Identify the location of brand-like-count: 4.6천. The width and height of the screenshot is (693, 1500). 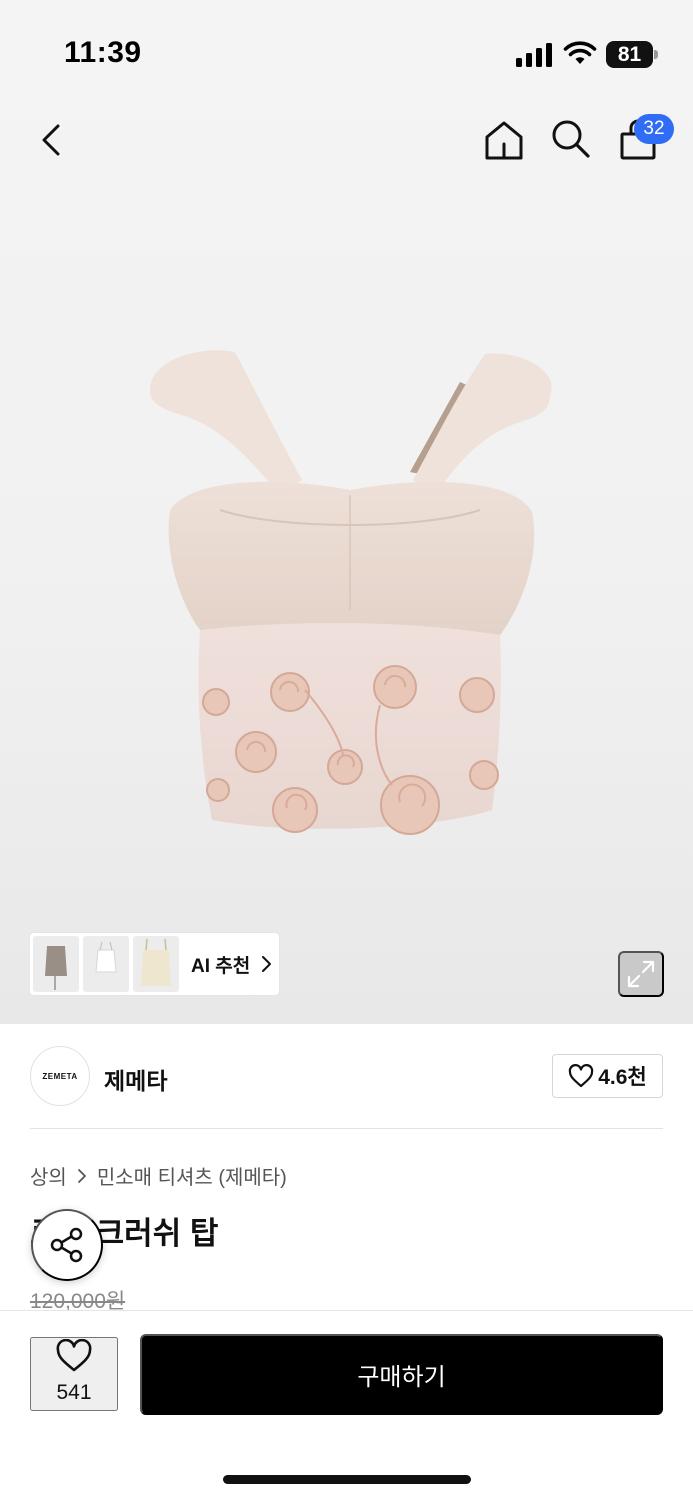
(622, 1077).